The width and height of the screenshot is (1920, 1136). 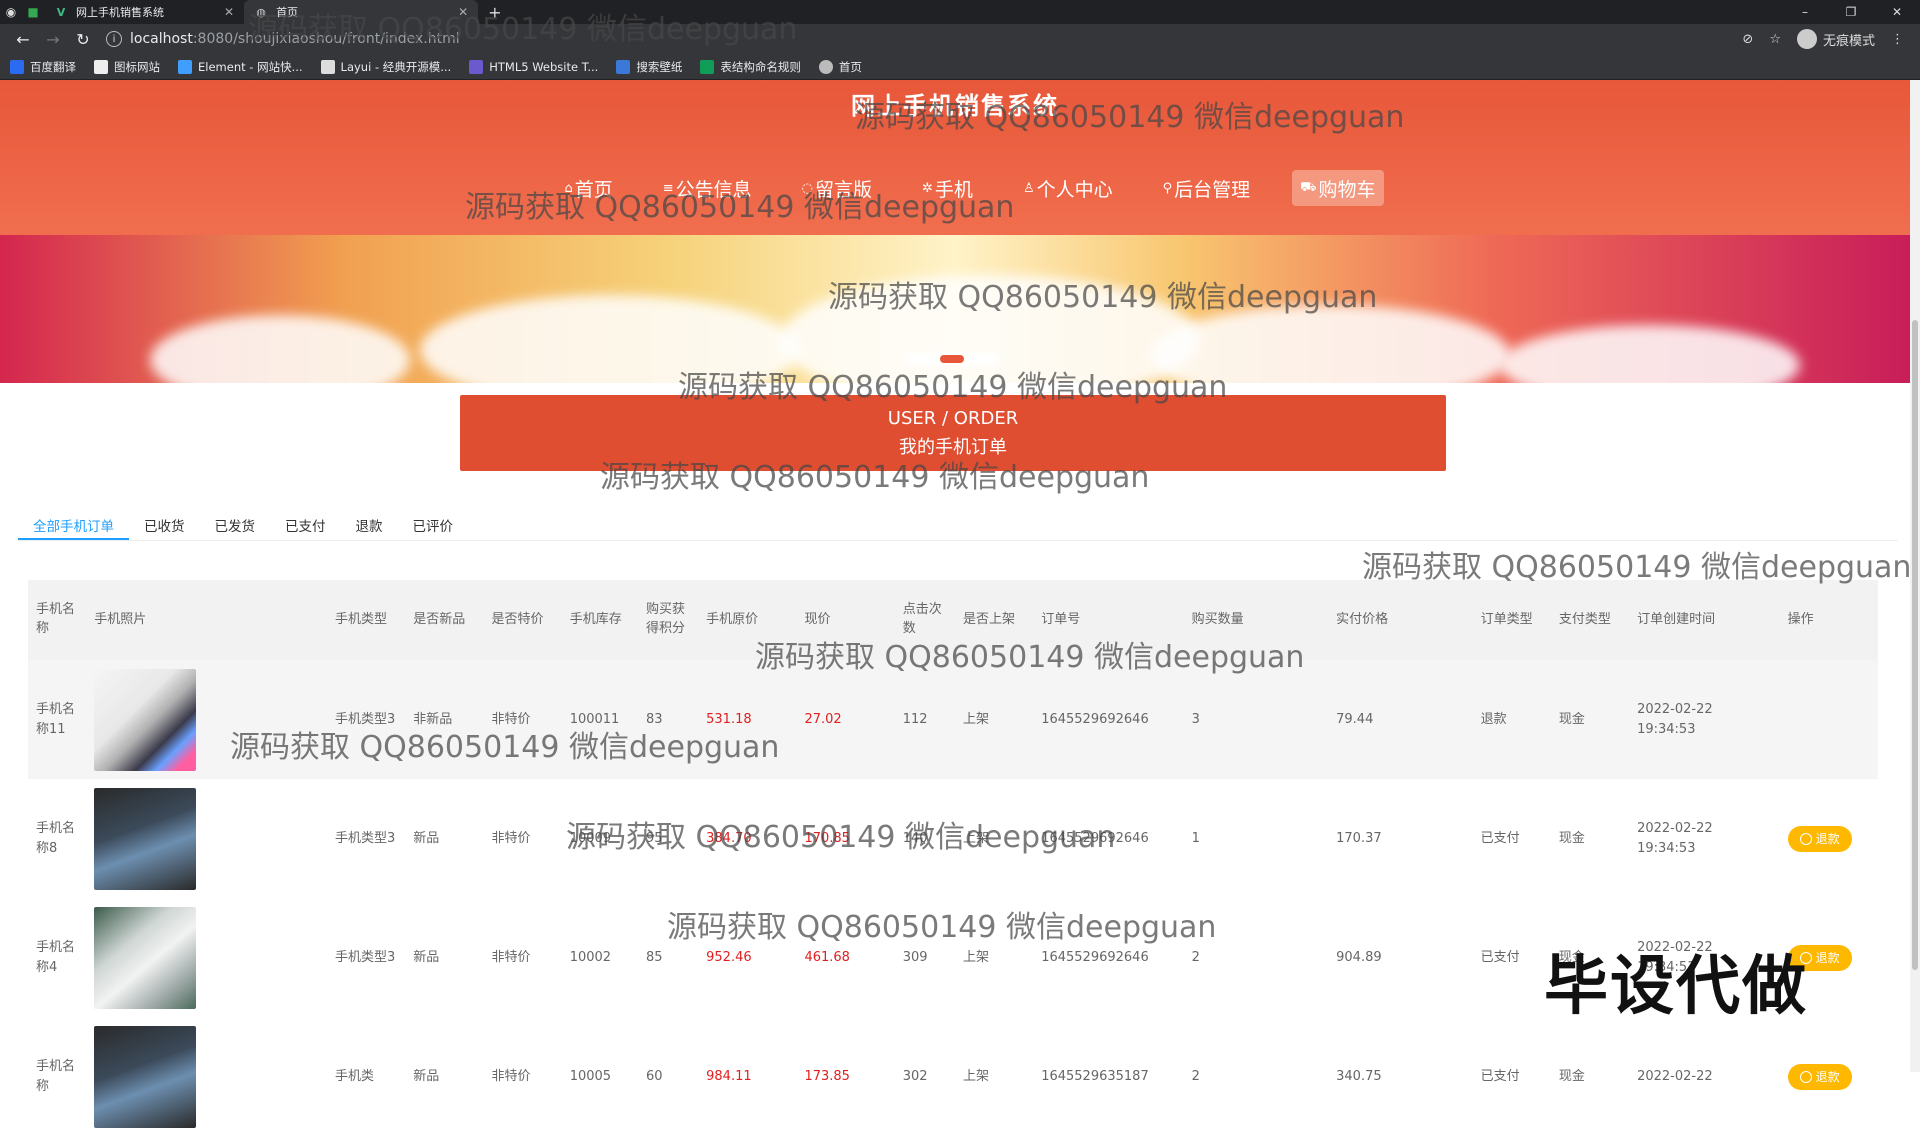 I want to click on minimize-icon: –, so click(x=1805, y=12).